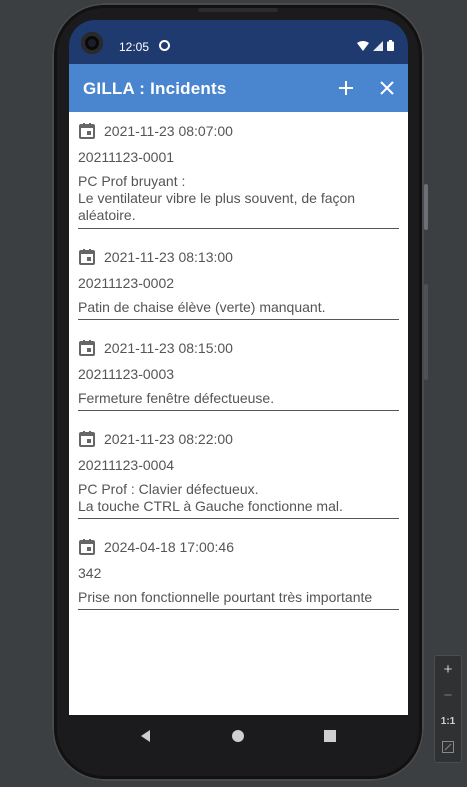 Image resolution: width=467 pixels, height=787 pixels. I want to click on zoom-out-button: −, so click(448, 695).